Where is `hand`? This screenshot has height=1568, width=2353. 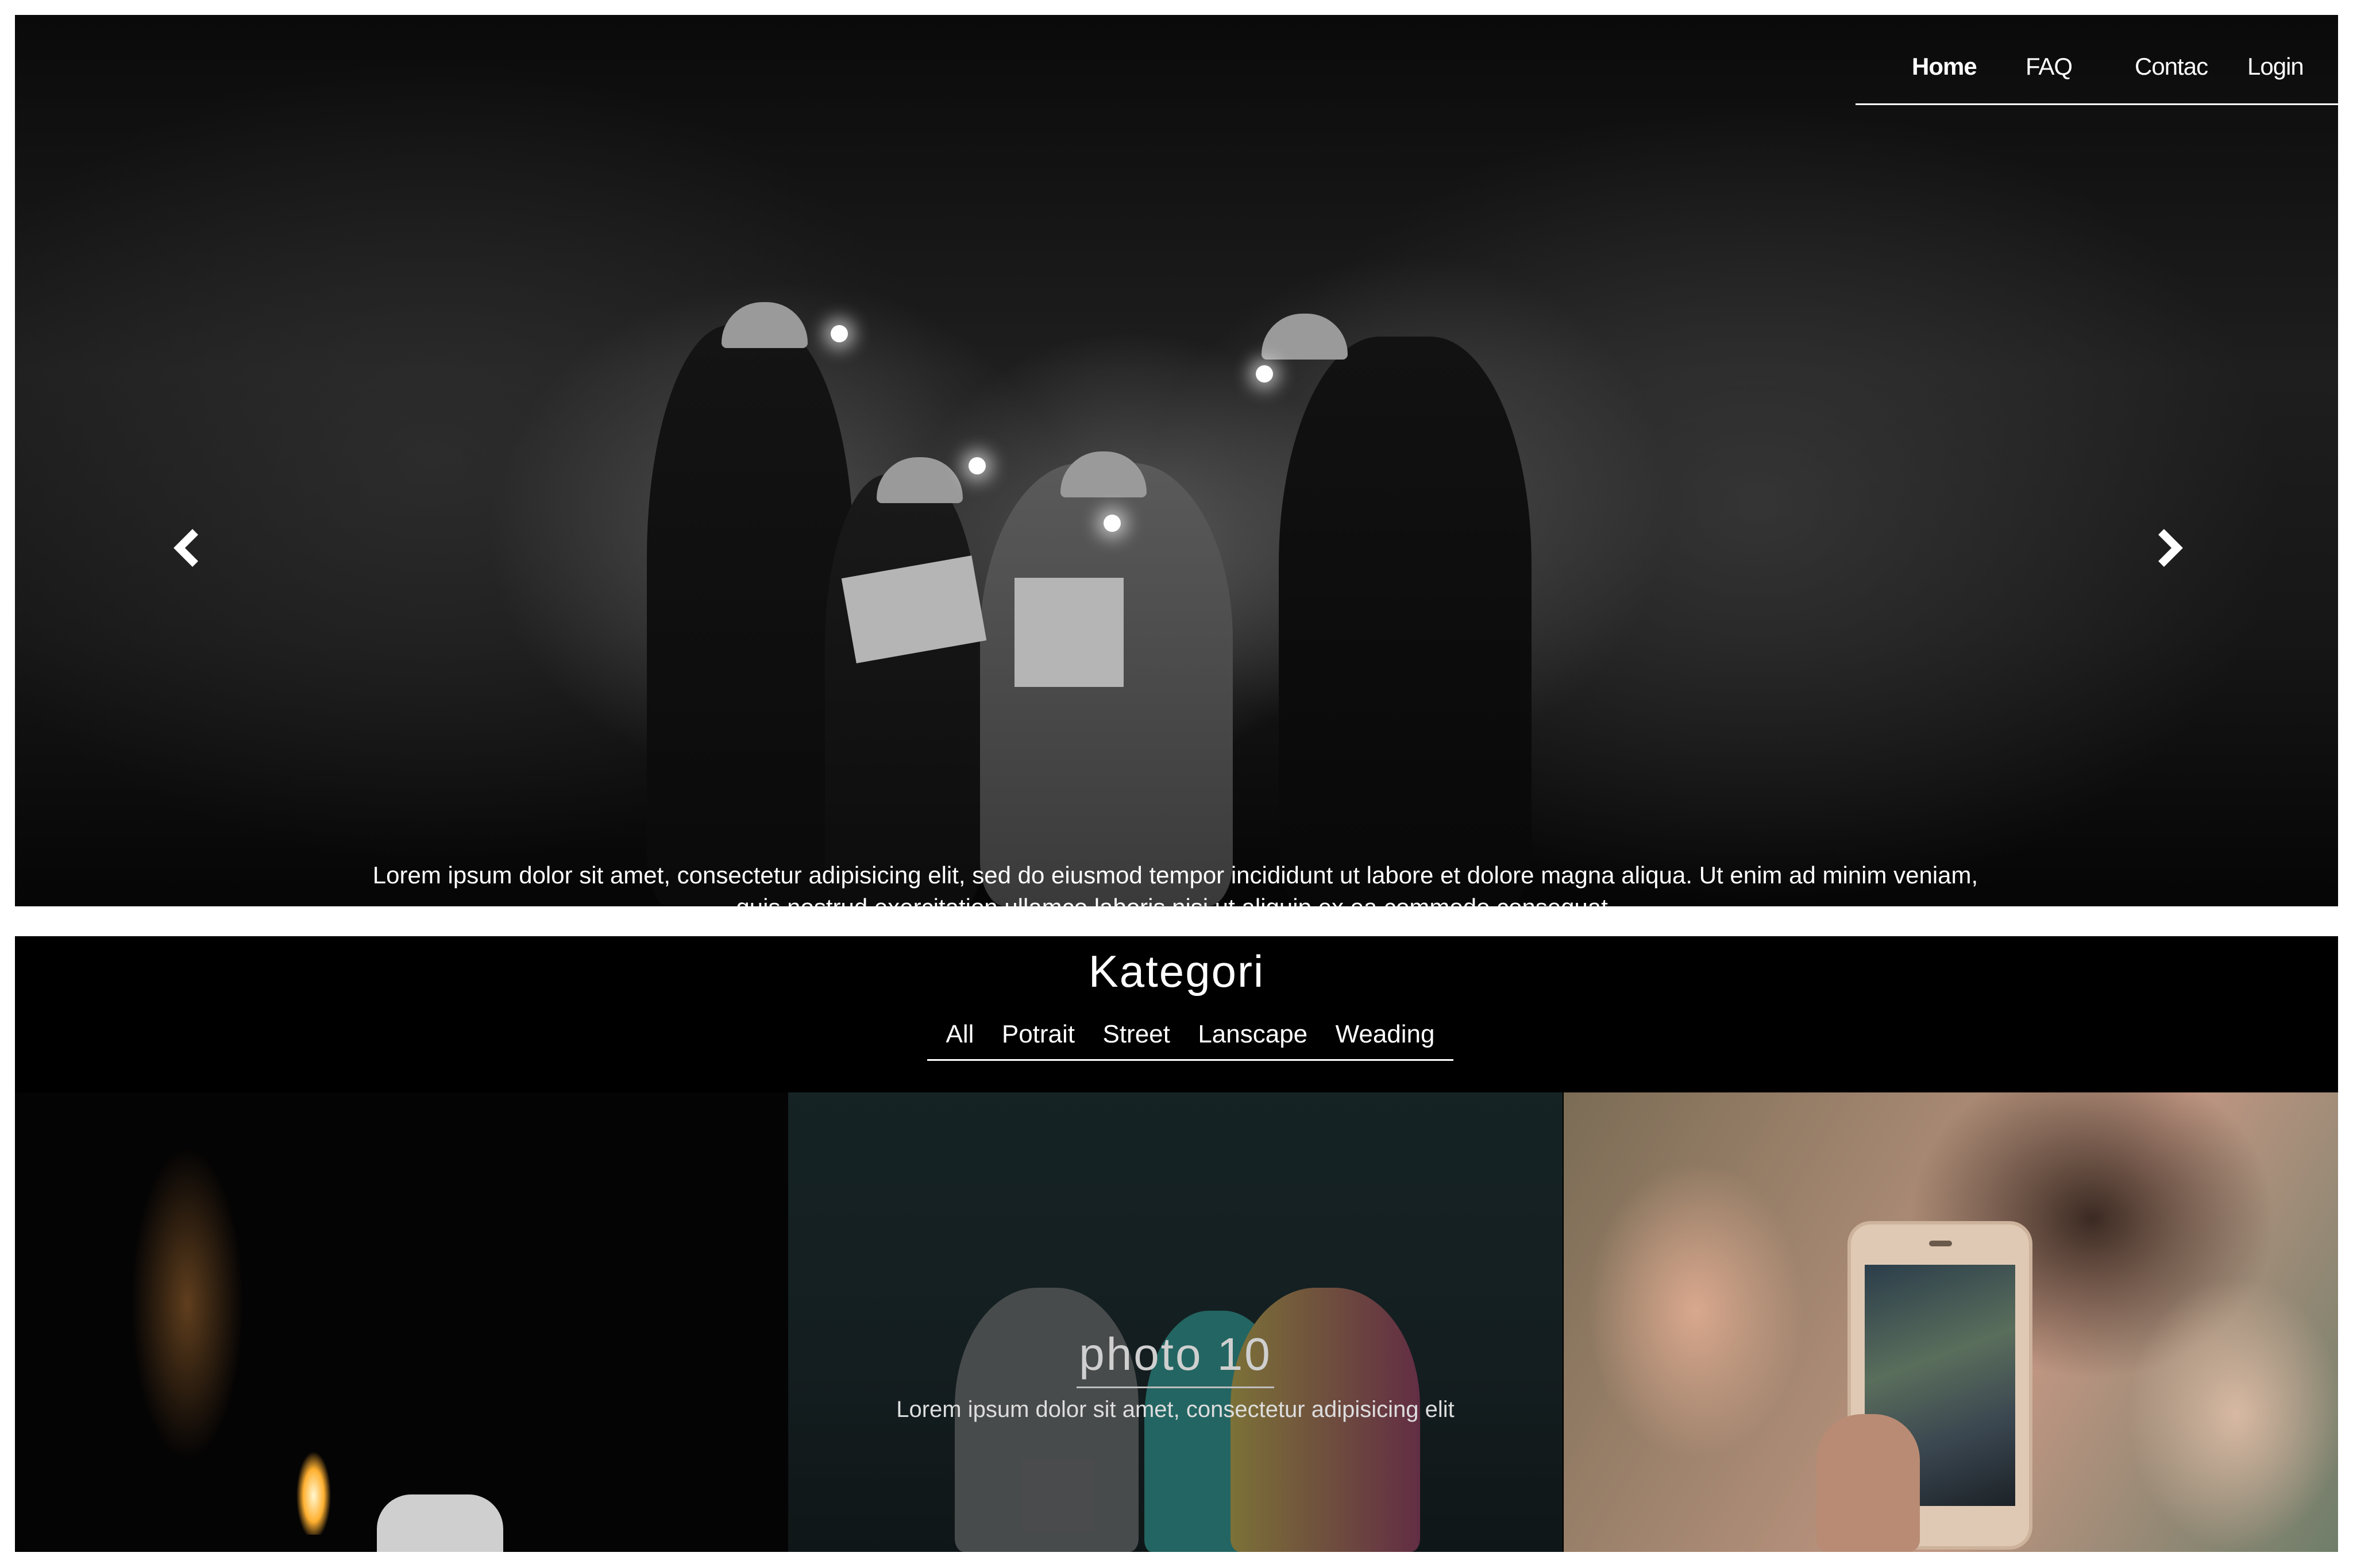
hand is located at coordinates (1868, 1483).